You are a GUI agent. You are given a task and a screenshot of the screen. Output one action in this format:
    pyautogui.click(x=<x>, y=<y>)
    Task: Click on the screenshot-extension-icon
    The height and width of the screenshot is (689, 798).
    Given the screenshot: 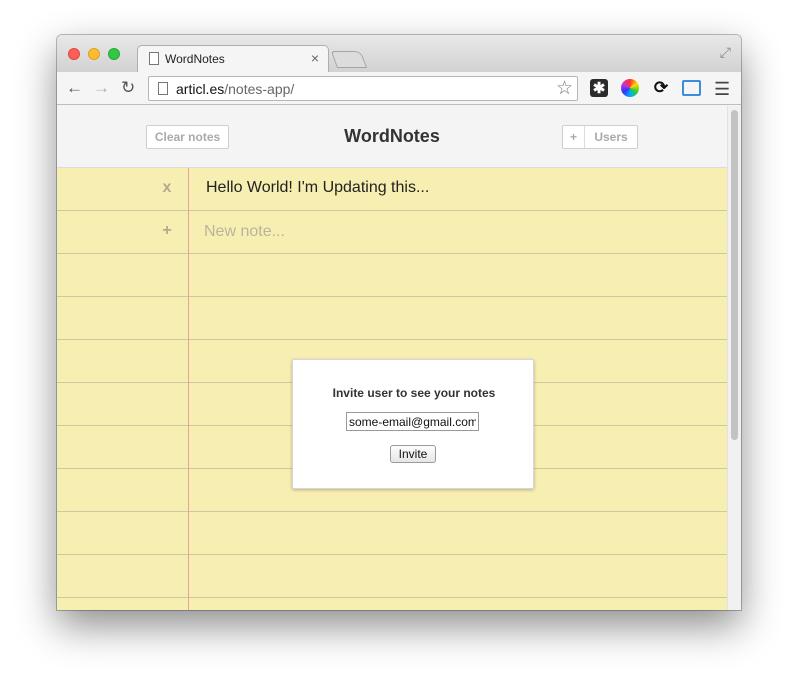 What is the action you would take?
    pyautogui.click(x=691, y=88)
    